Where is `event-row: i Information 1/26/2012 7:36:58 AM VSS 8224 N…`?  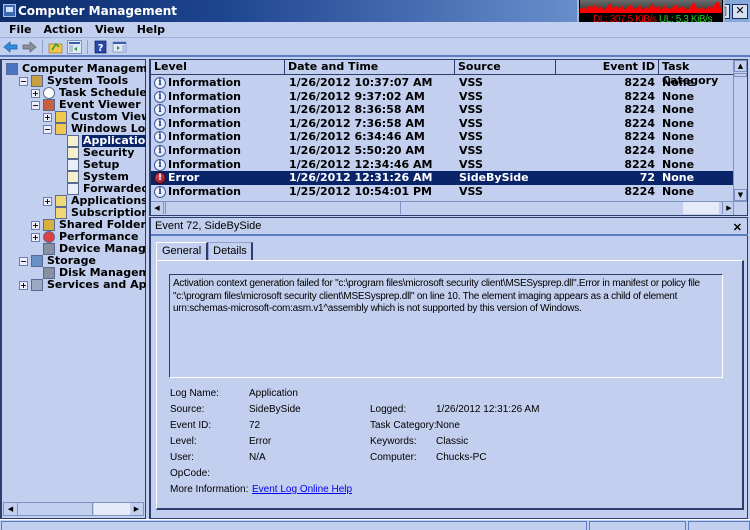
event-row: i Information 1/26/2012 7:36:58 AM VSS 8224 N… is located at coordinates (443, 124).